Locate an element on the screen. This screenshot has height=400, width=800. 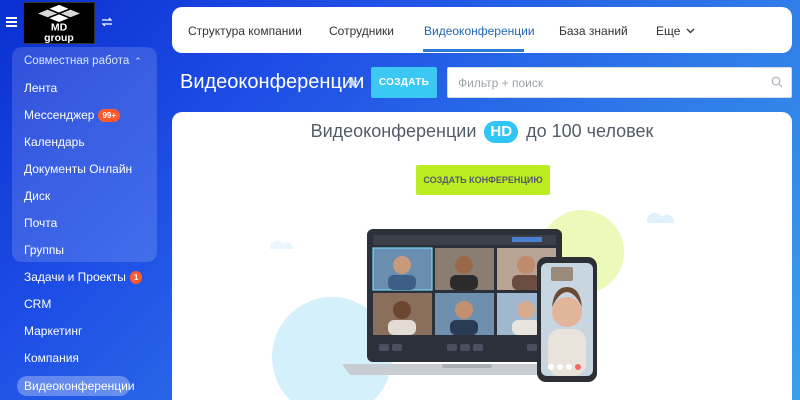
logo-line2: group is located at coordinates (59, 38).